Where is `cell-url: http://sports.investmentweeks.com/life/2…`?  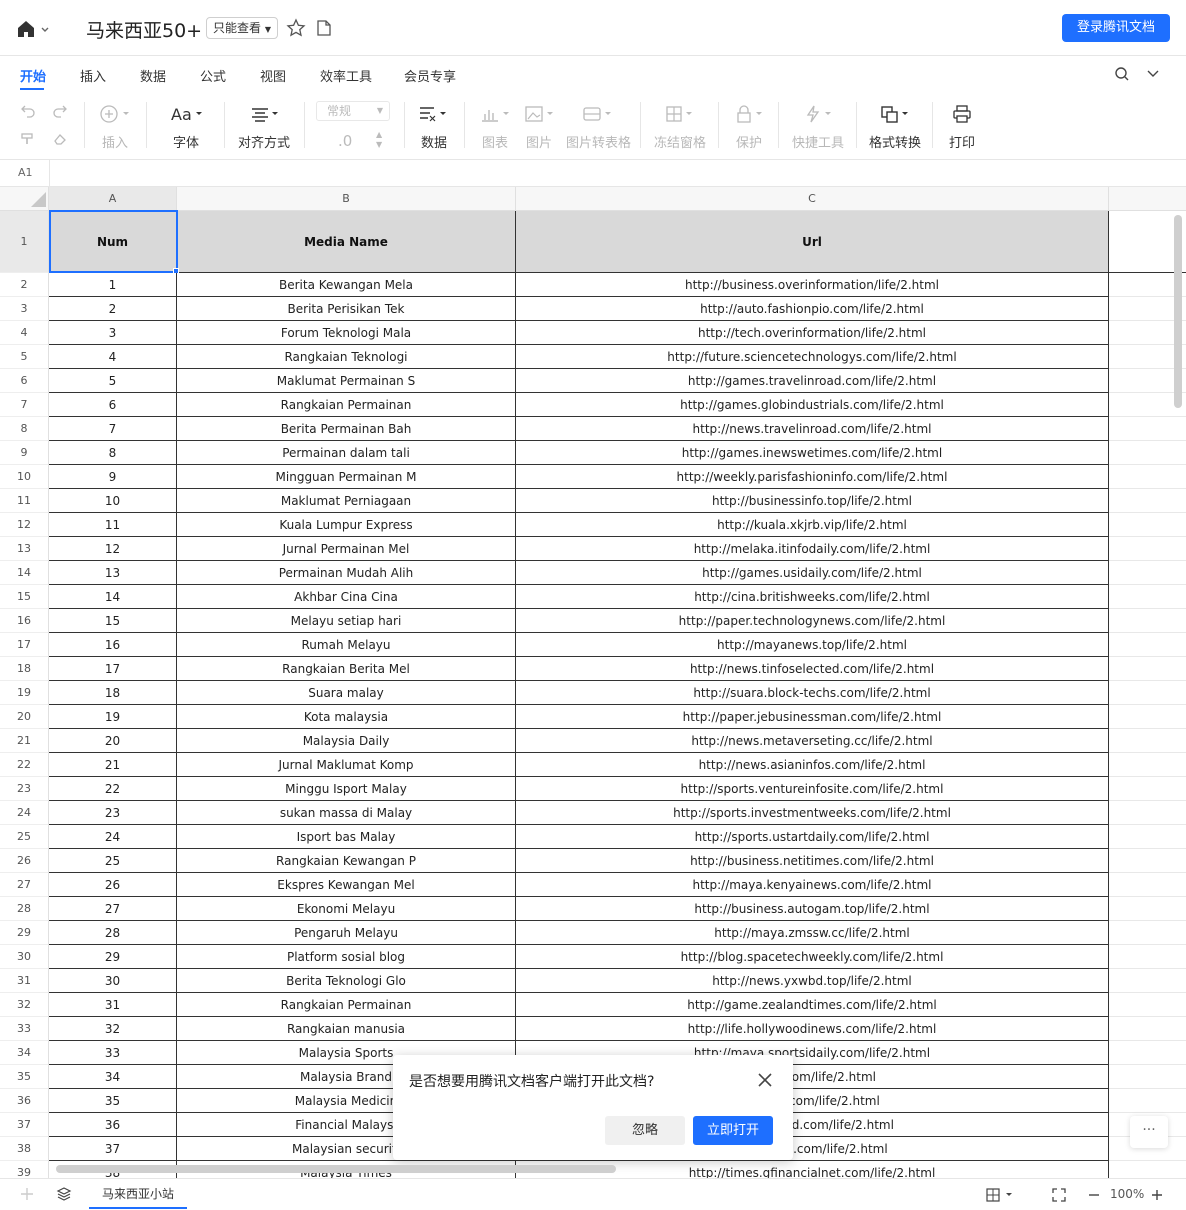
cell-url: http://sports.investmentweeks.com/life/2… is located at coordinates (812, 813).